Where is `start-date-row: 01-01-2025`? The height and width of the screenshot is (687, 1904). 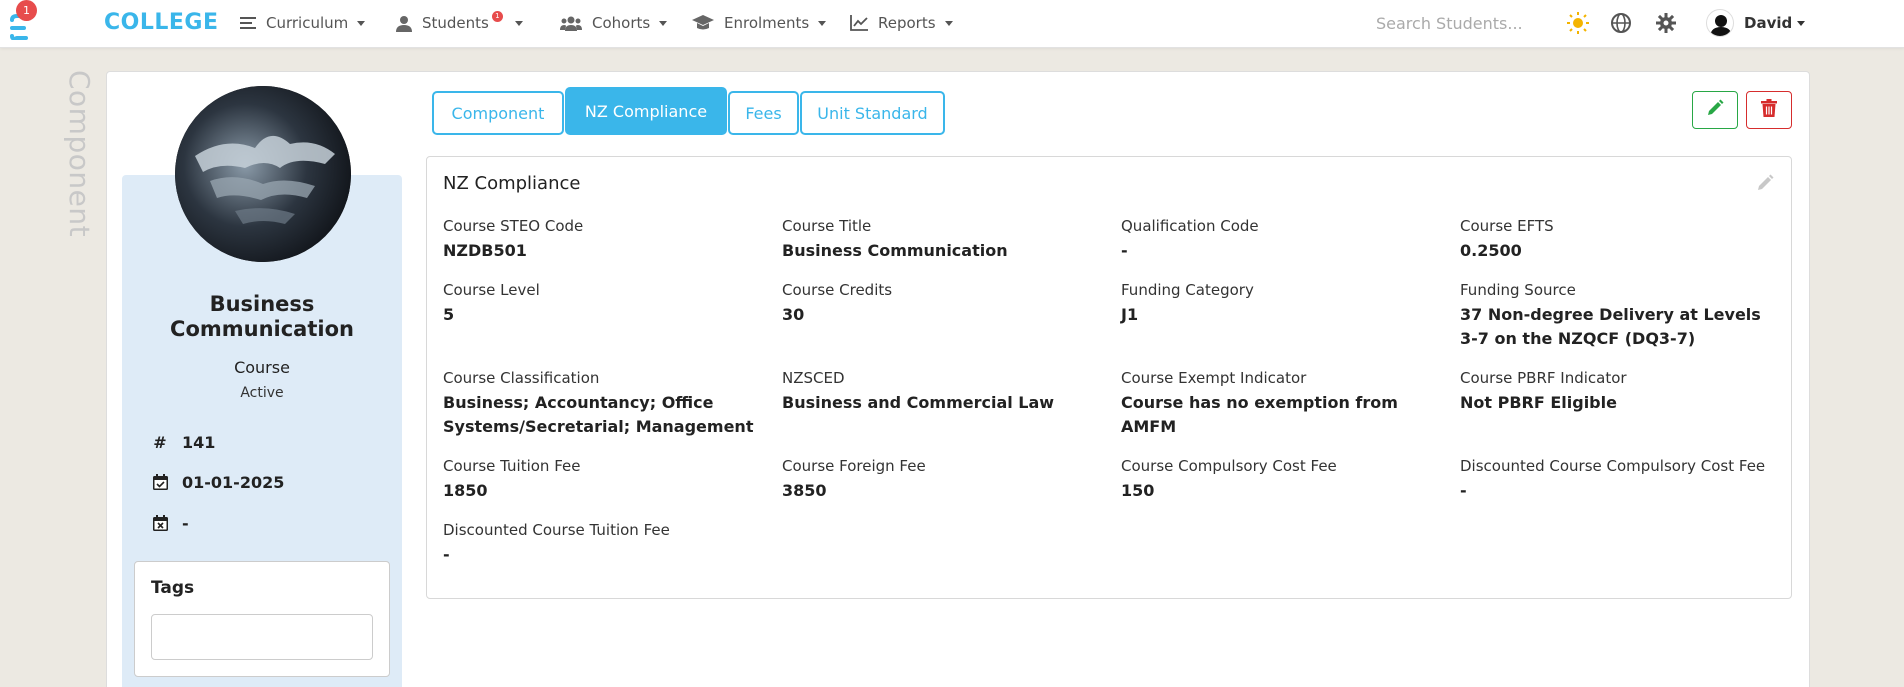 start-date-row: 01-01-2025 is located at coordinates (217, 482).